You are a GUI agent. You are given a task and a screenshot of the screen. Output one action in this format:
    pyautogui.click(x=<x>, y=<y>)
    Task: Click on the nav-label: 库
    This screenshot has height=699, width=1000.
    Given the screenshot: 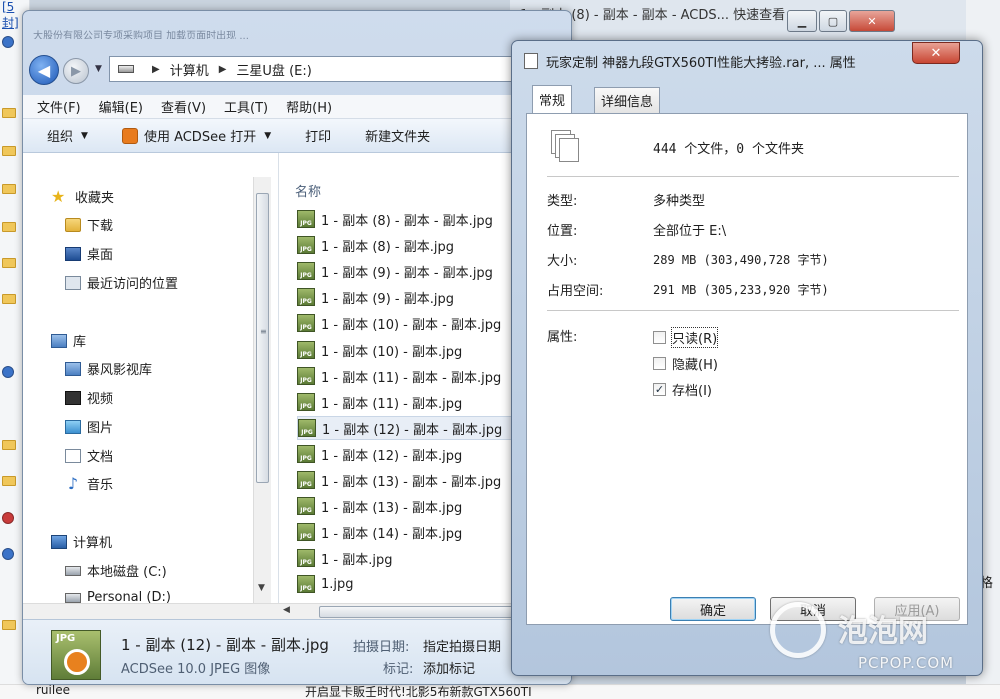 What is the action you would take?
    pyautogui.click(x=80, y=342)
    